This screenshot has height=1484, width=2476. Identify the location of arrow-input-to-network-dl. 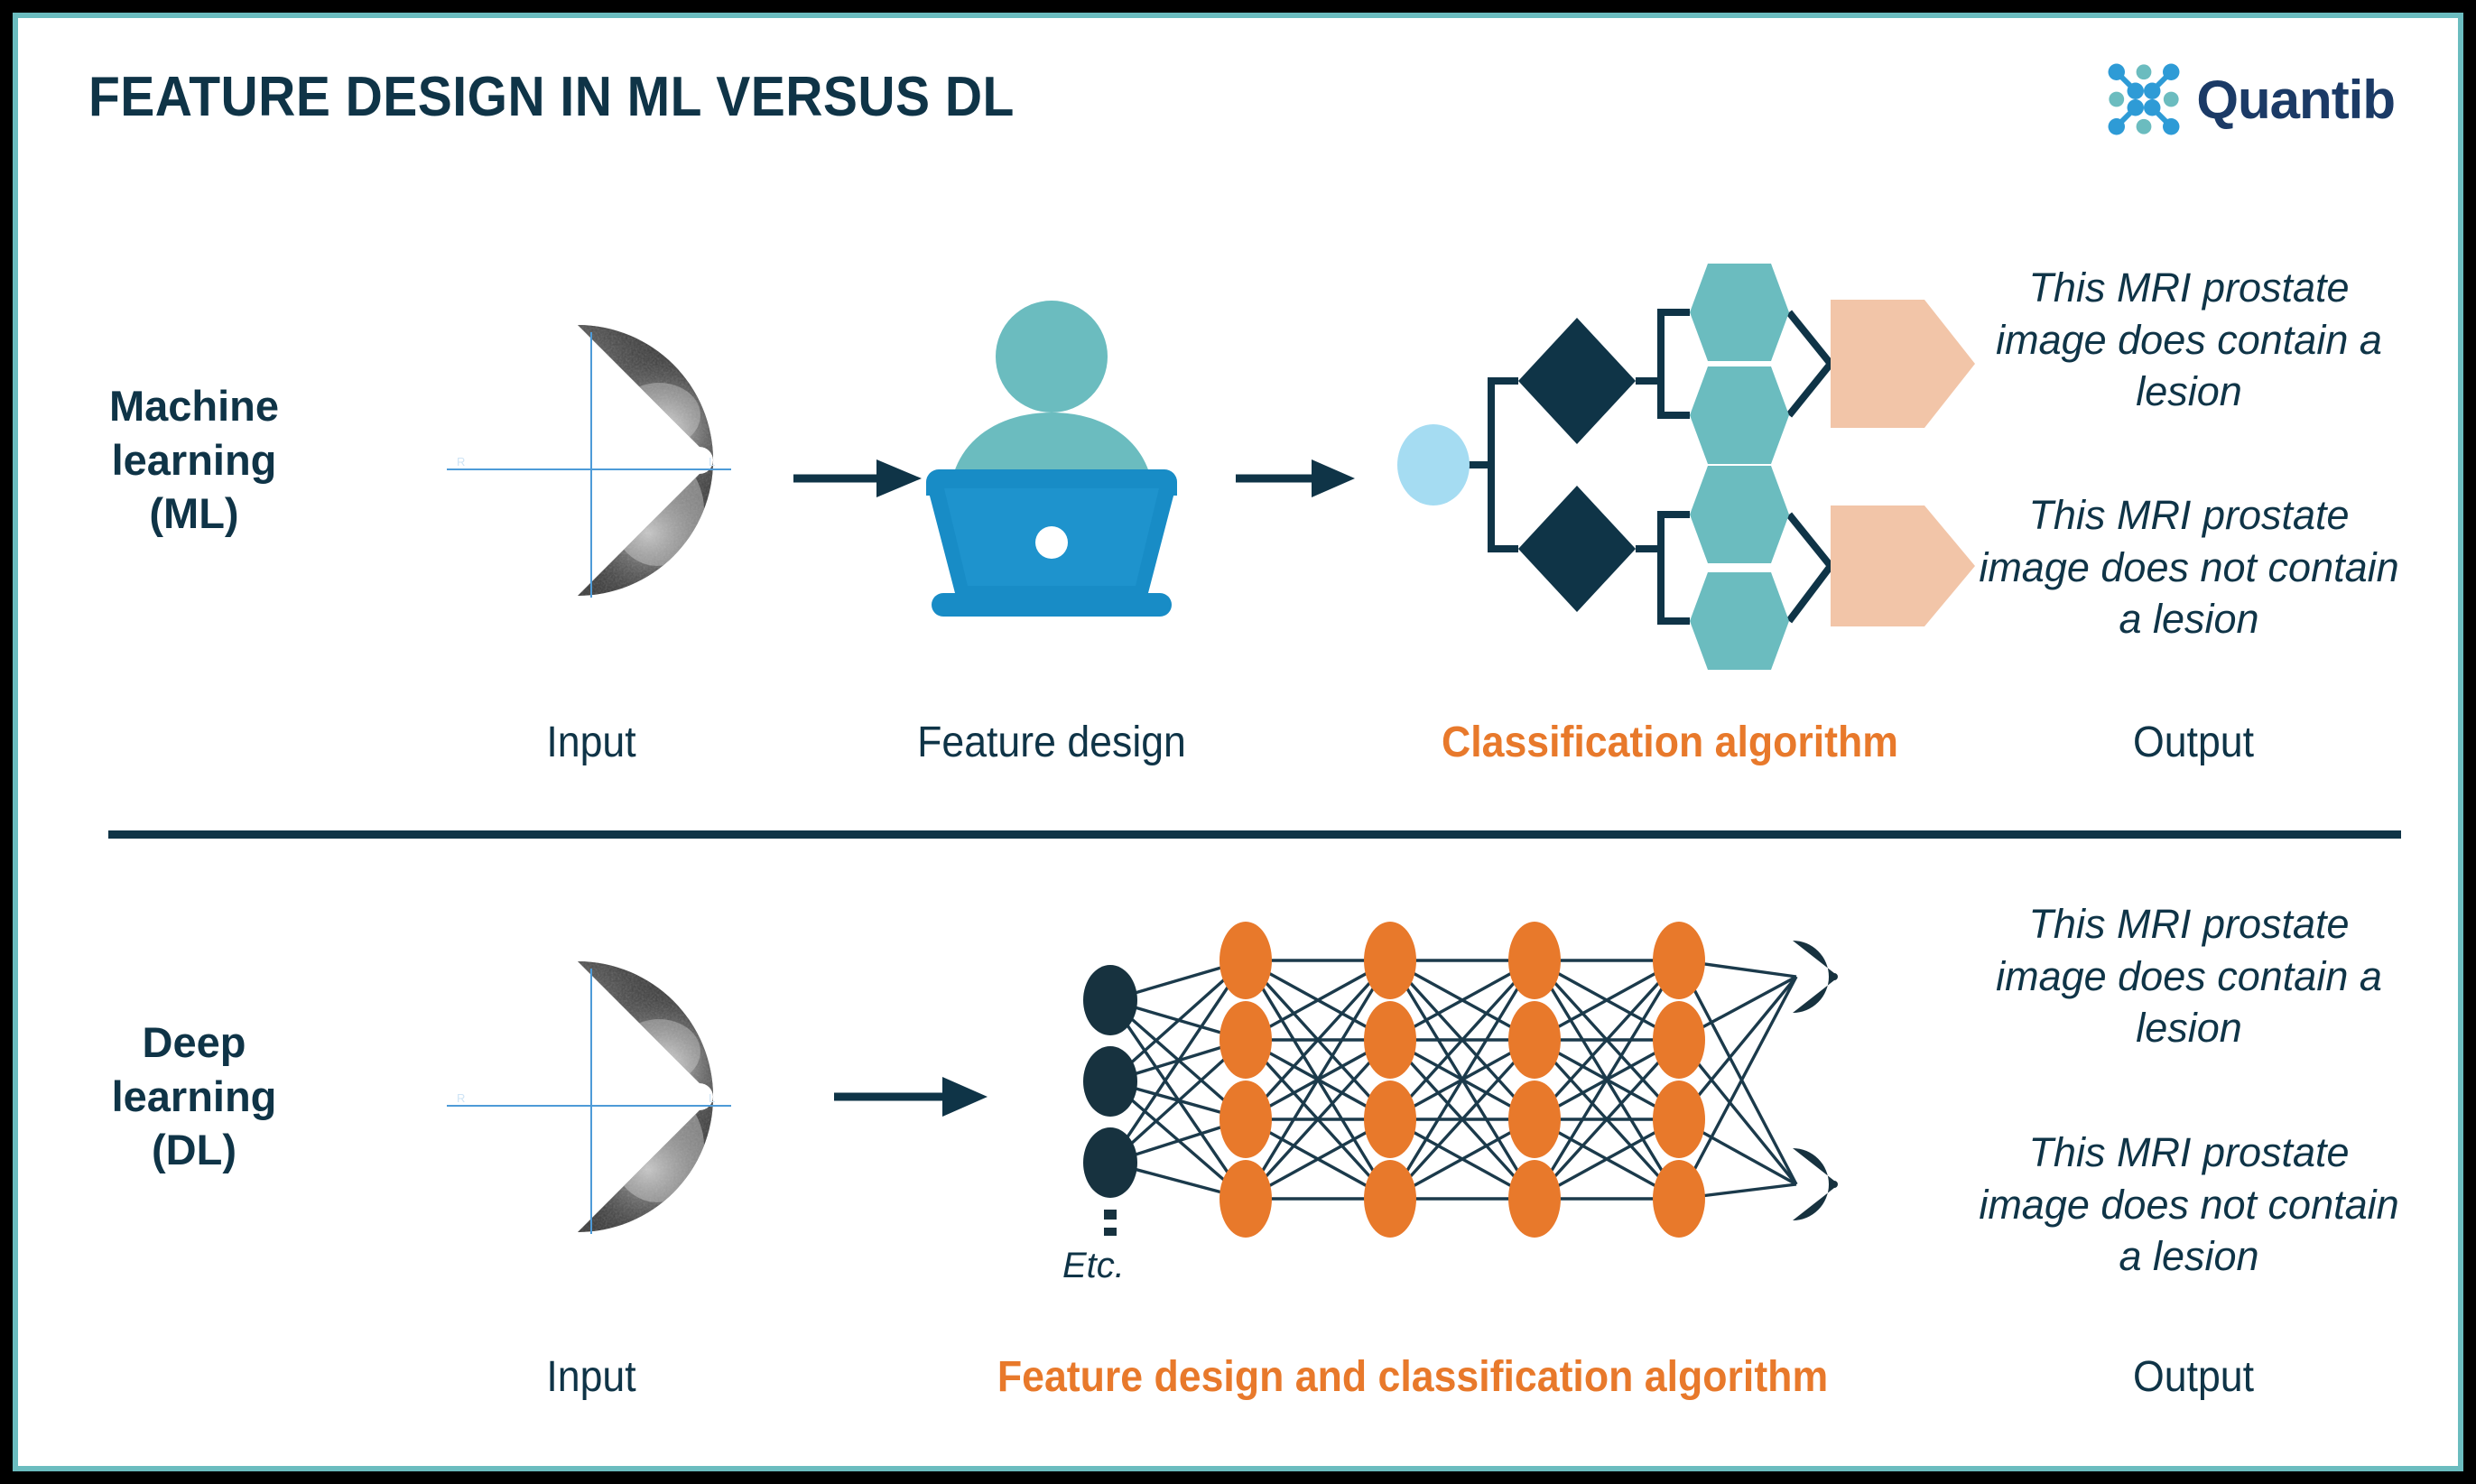
(911, 1097).